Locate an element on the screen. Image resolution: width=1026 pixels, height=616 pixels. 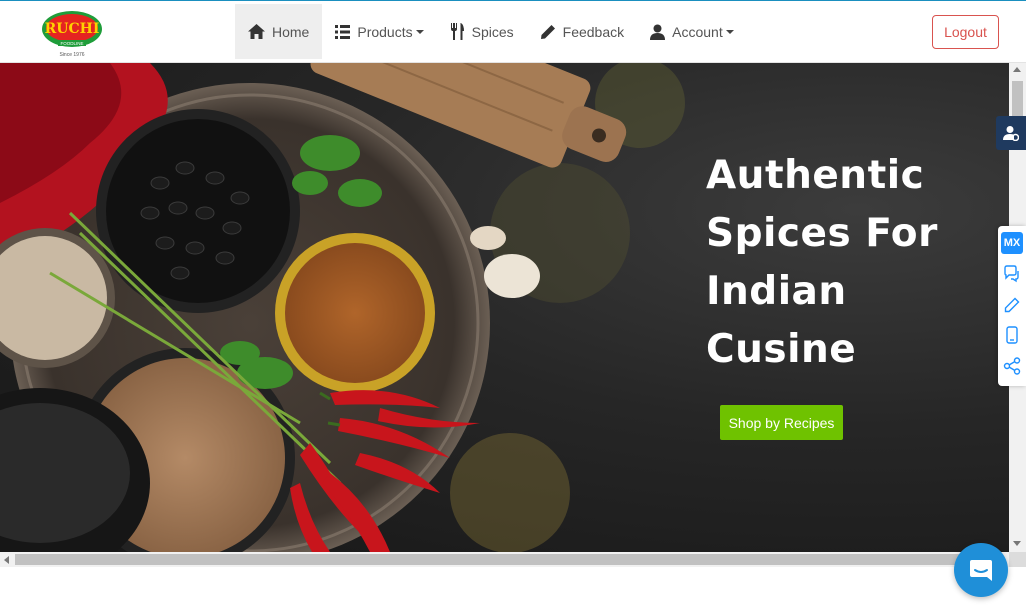
chat-toolbar-button is located at coordinates (1012, 274).